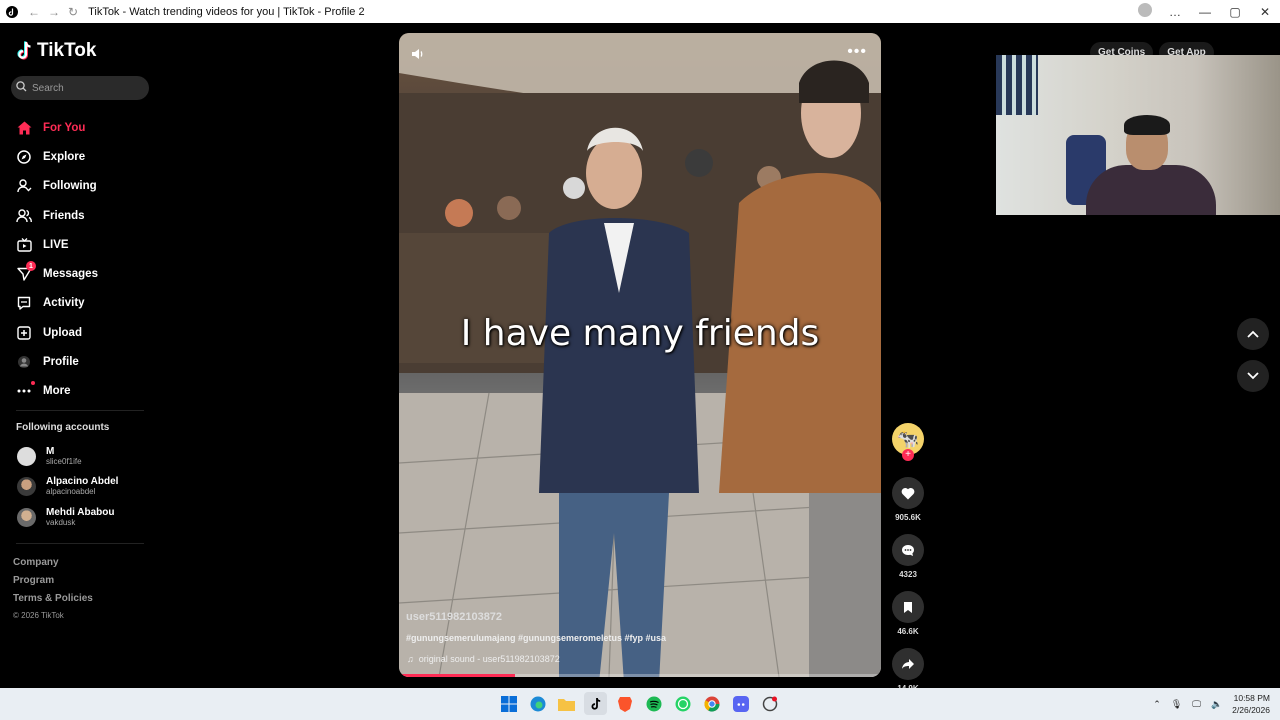 This screenshot has width=1280, height=720. I want to click on upload-icon, so click(24, 333).